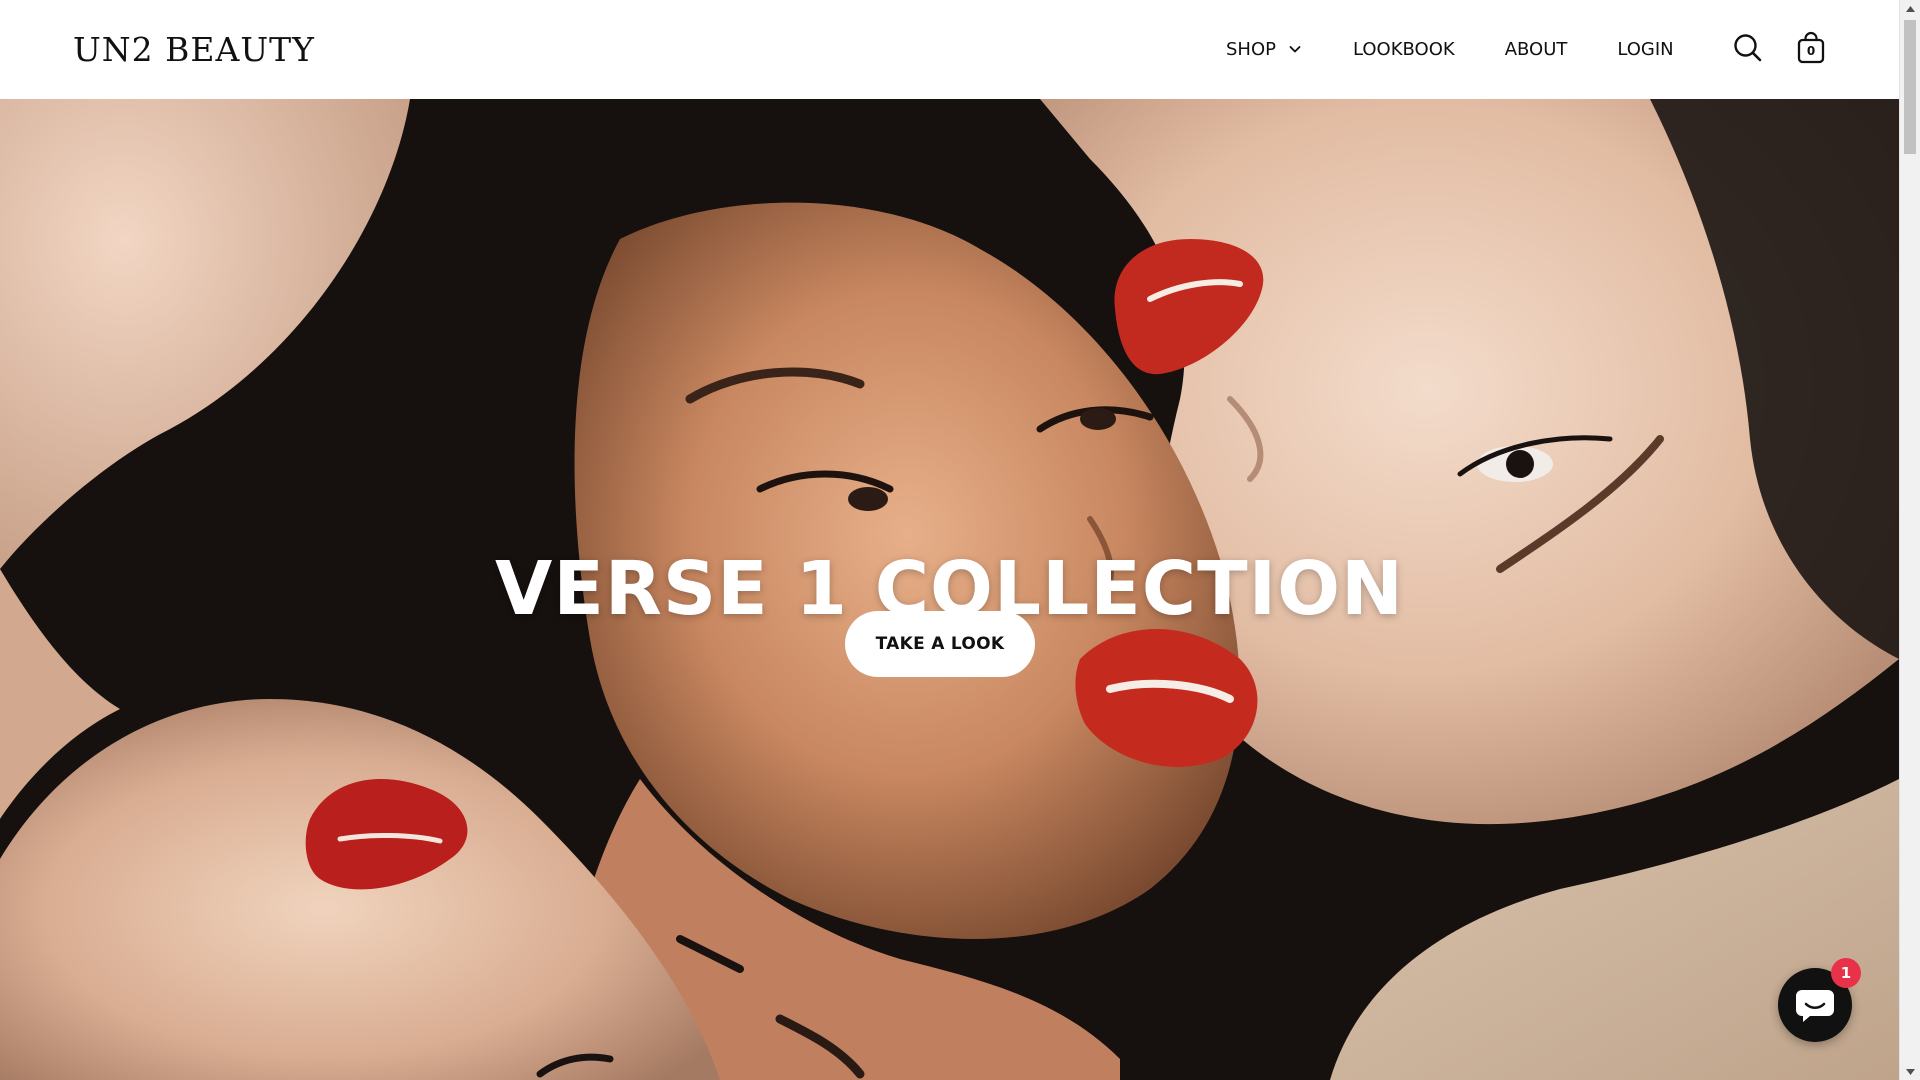 The image size is (1920, 1080). What do you see at coordinates (1846, 973) in the screenshot?
I see `chat-badge: 1` at bounding box center [1846, 973].